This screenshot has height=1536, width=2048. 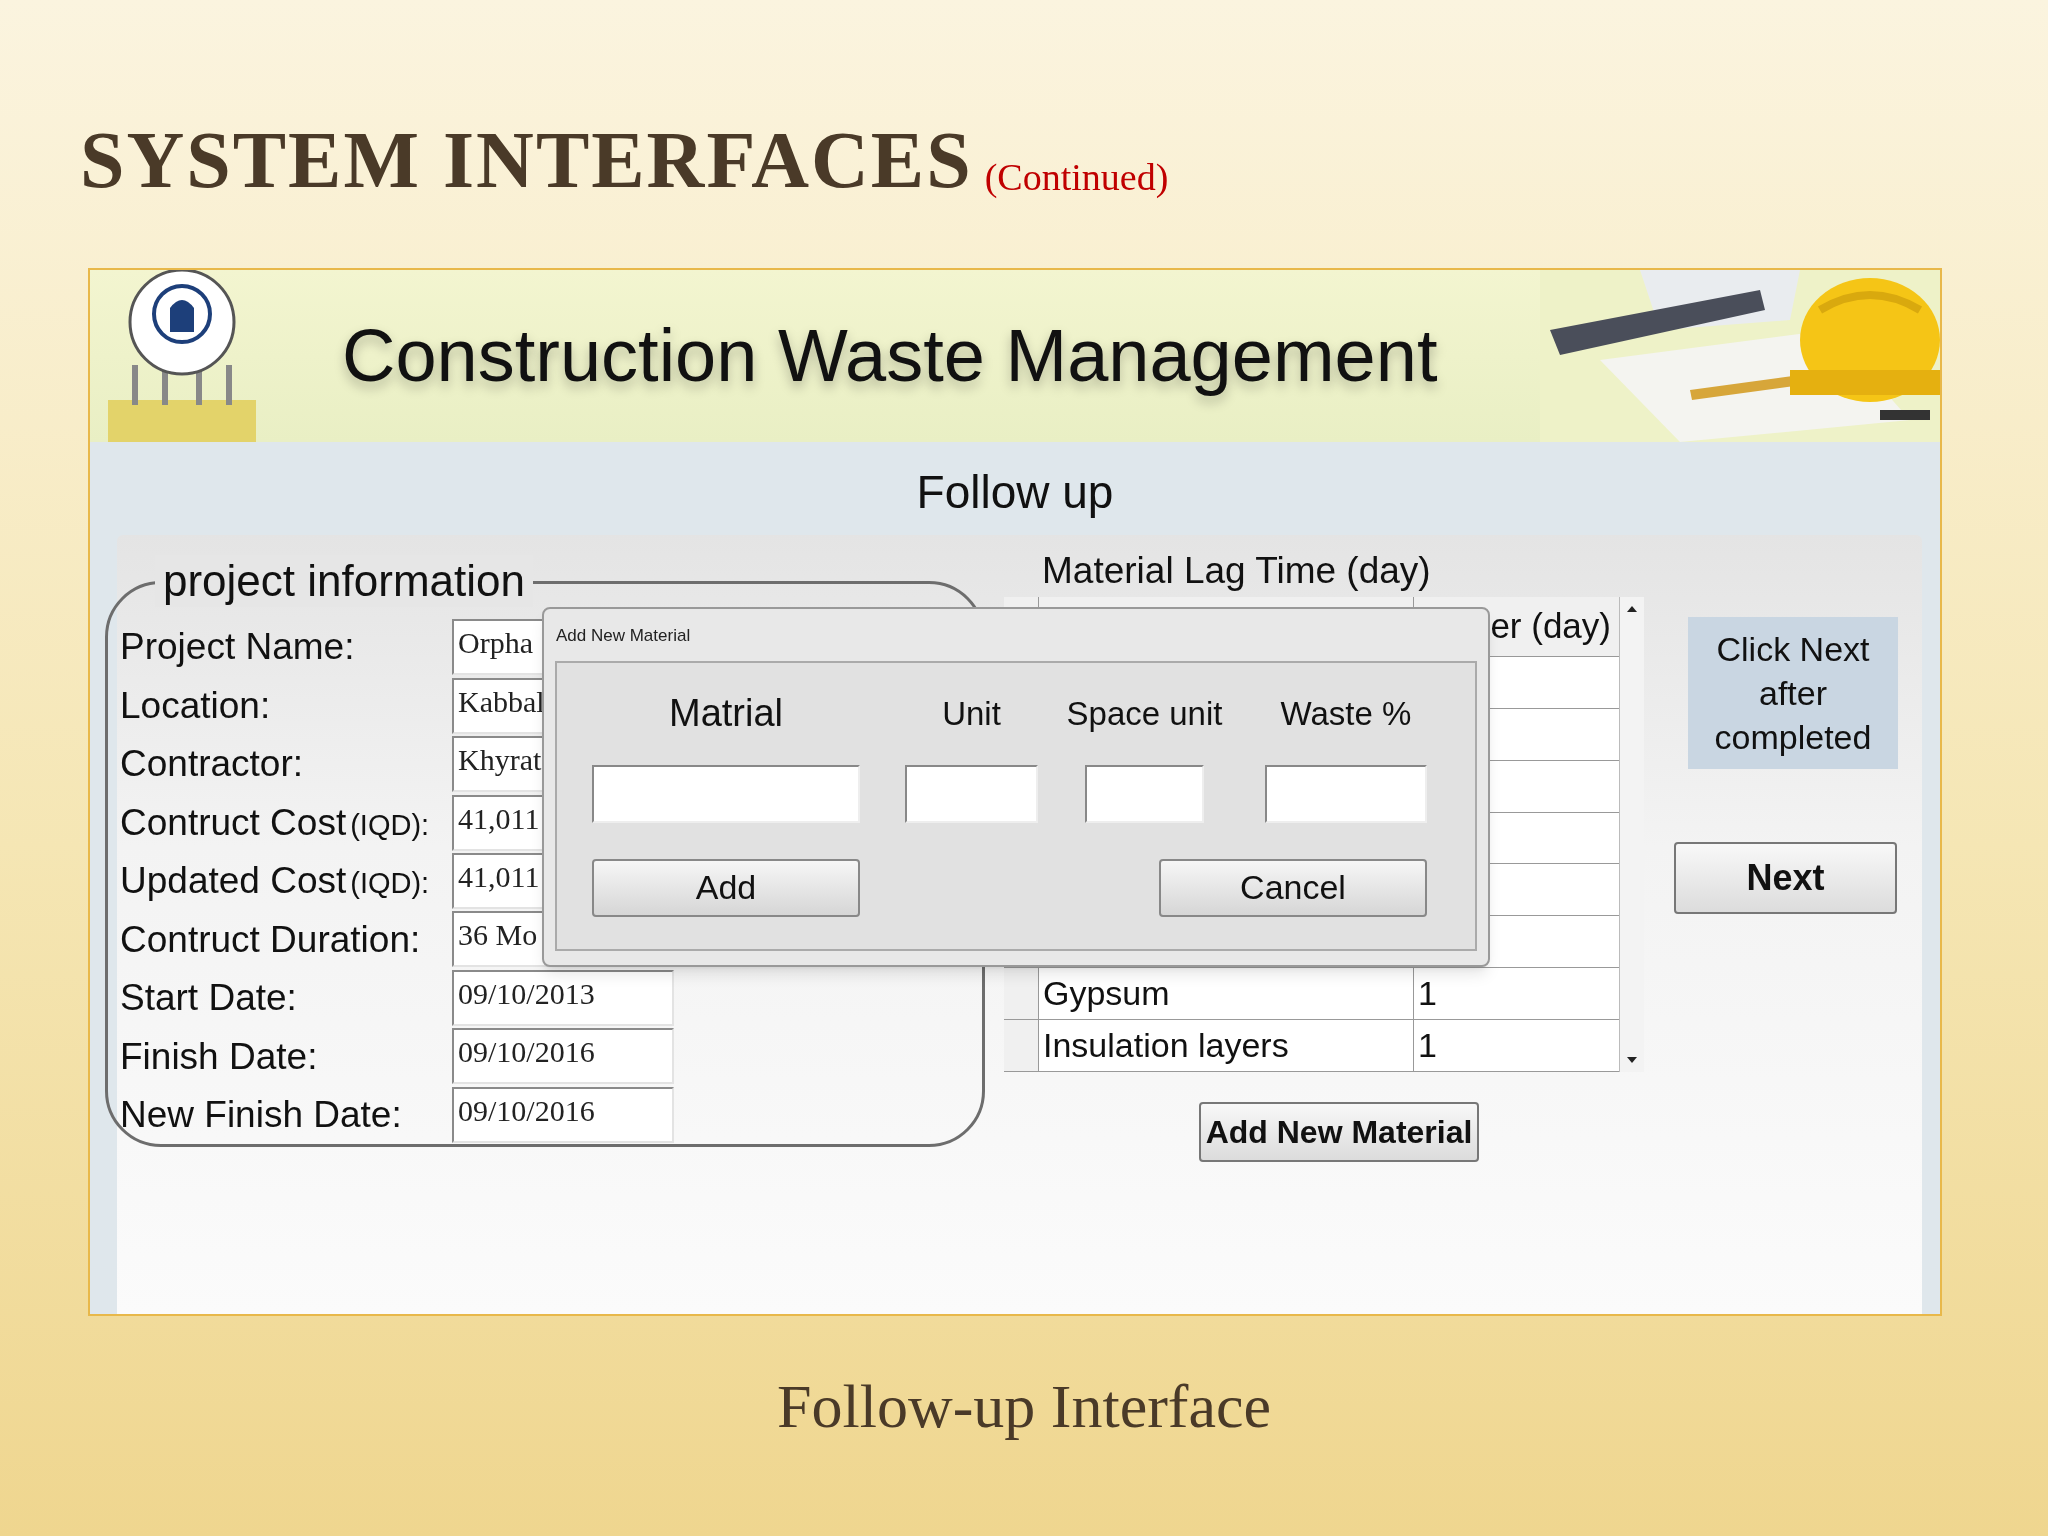 I want to click on page-title: Follow up, so click(x=1015, y=492).